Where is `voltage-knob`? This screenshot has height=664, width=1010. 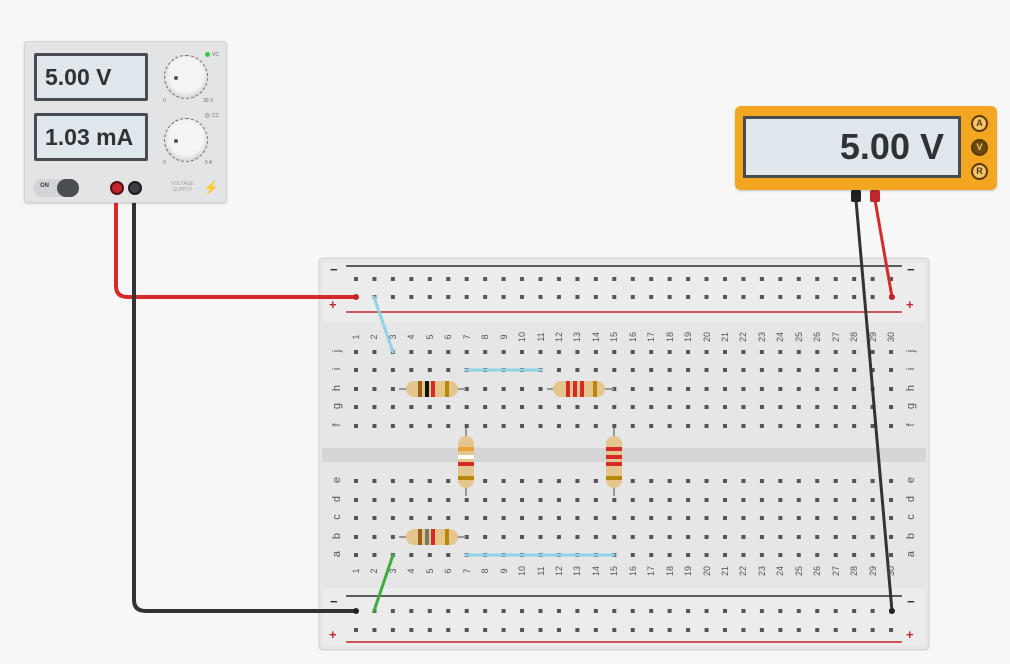 voltage-knob is located at coordinates (186, 77).